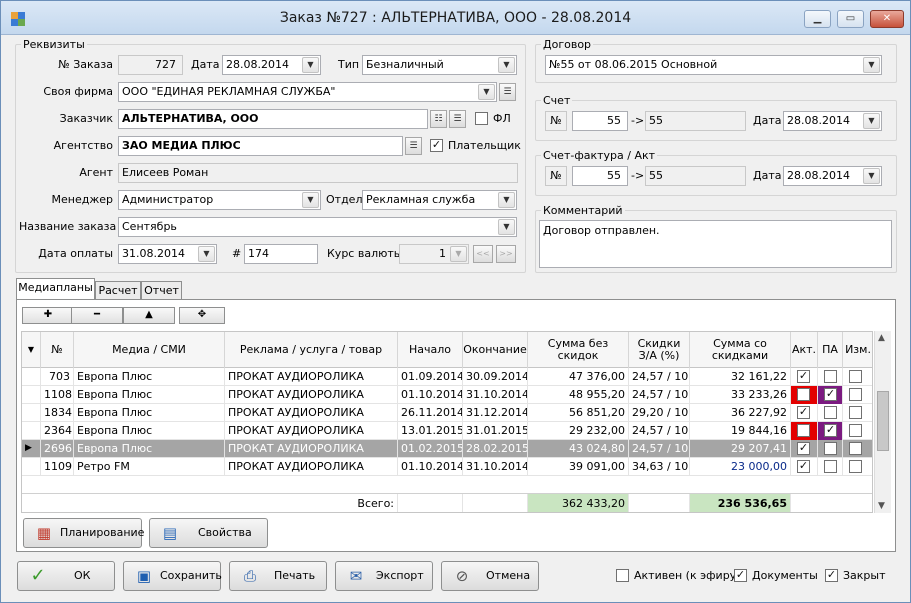 This screenshot has height=603, width=911. I want to click on col-media: Медиа / СМИ, so click(149, 350).